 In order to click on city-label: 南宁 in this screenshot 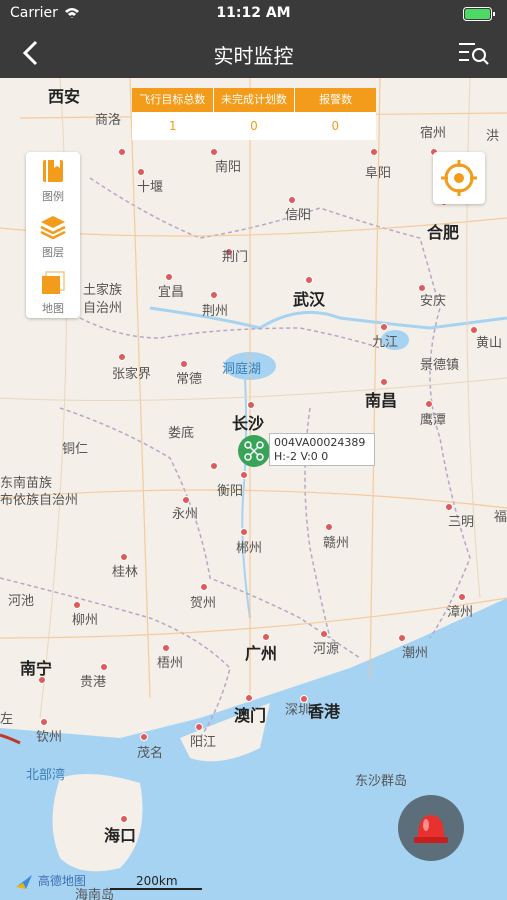, I will do `click(36, 668)`.